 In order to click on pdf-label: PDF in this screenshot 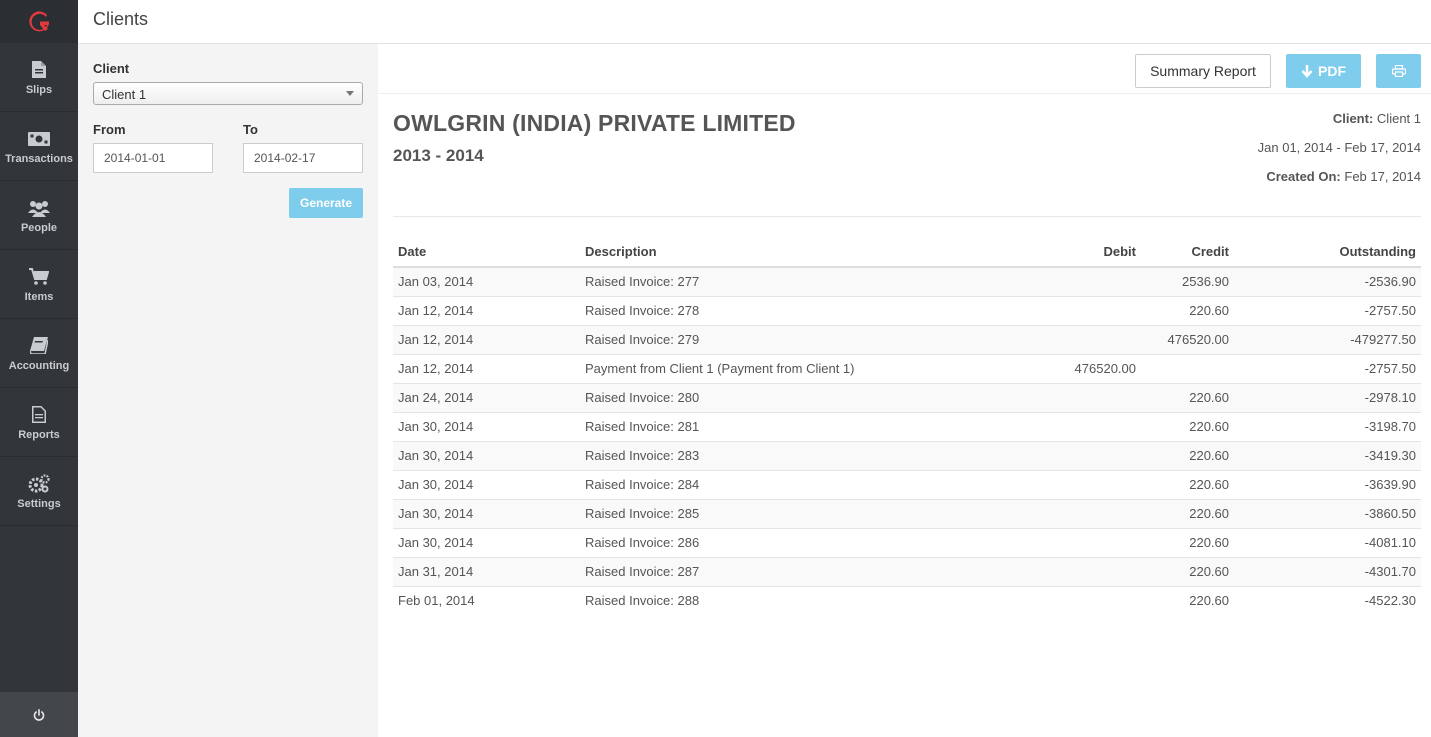, I will do `click(1332, 71)`.